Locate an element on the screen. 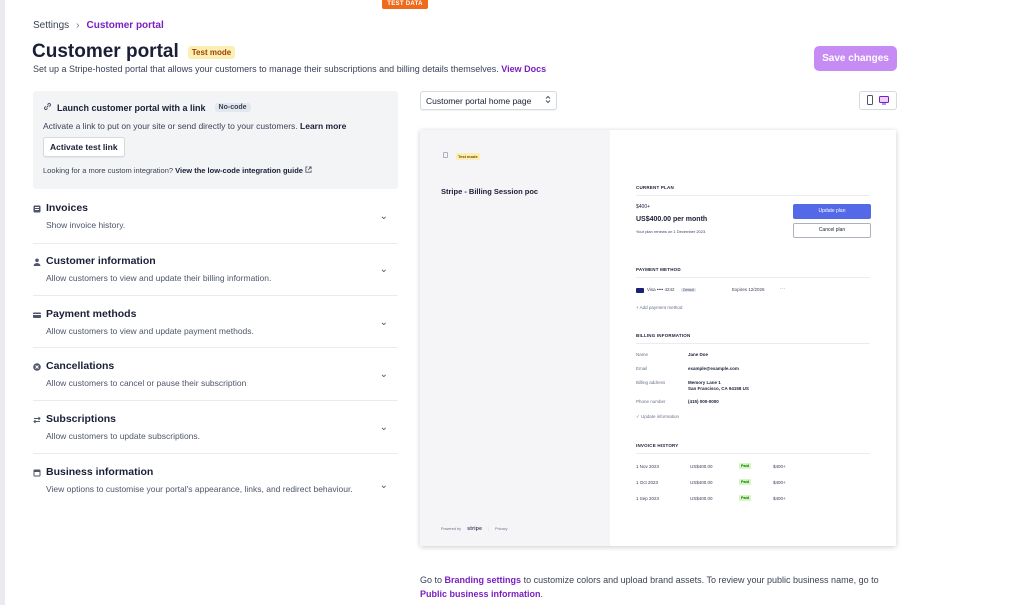 The height and width of the screenshot is (605, 1024). section-title: Subscriptions is located at coordinates (81, 419).